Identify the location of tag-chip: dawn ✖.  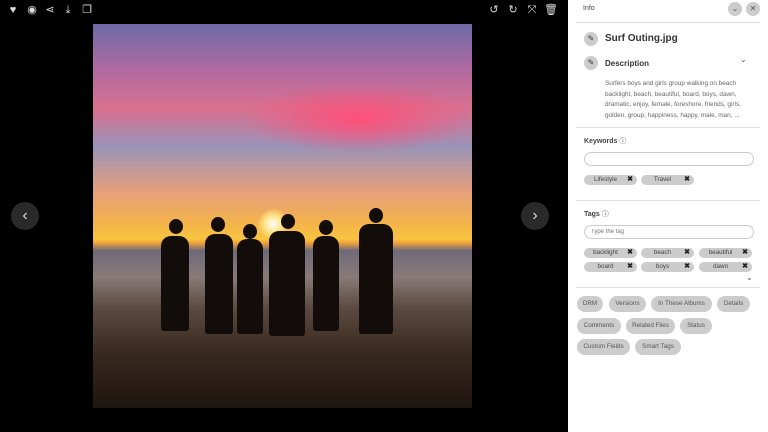
(725, 267).